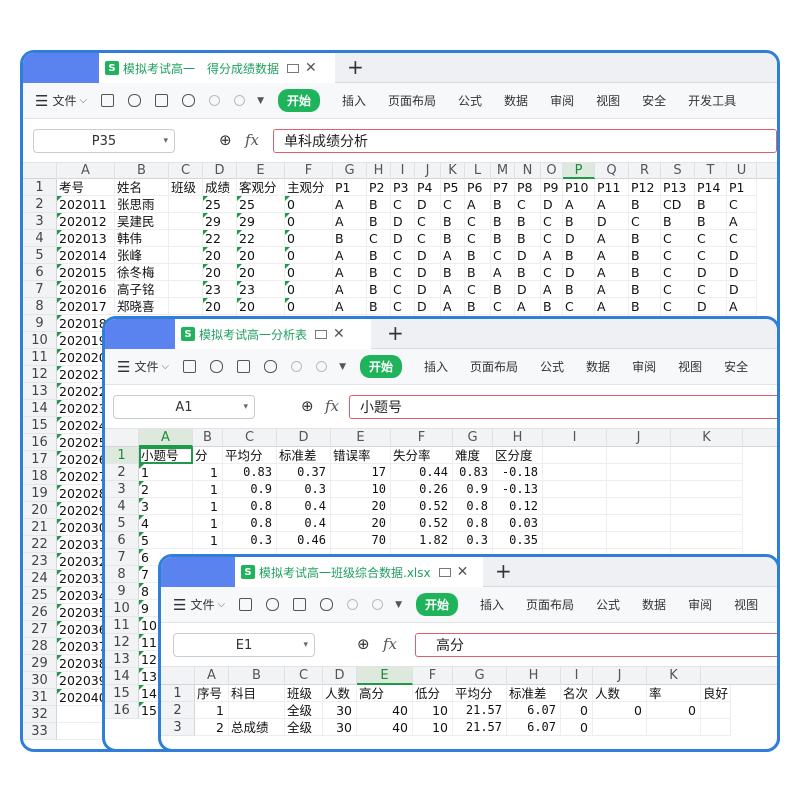 The height and width of the screenshot is (800, 800). I want to click on row-header-11: 11, so click(122, 625).